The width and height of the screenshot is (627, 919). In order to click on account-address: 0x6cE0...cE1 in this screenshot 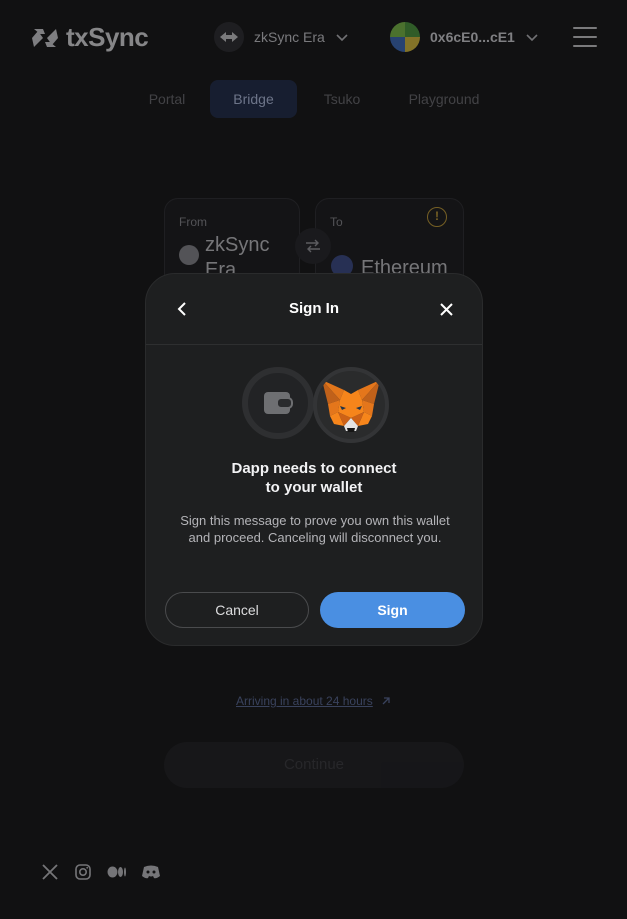, I will do `click(472, 37)`.